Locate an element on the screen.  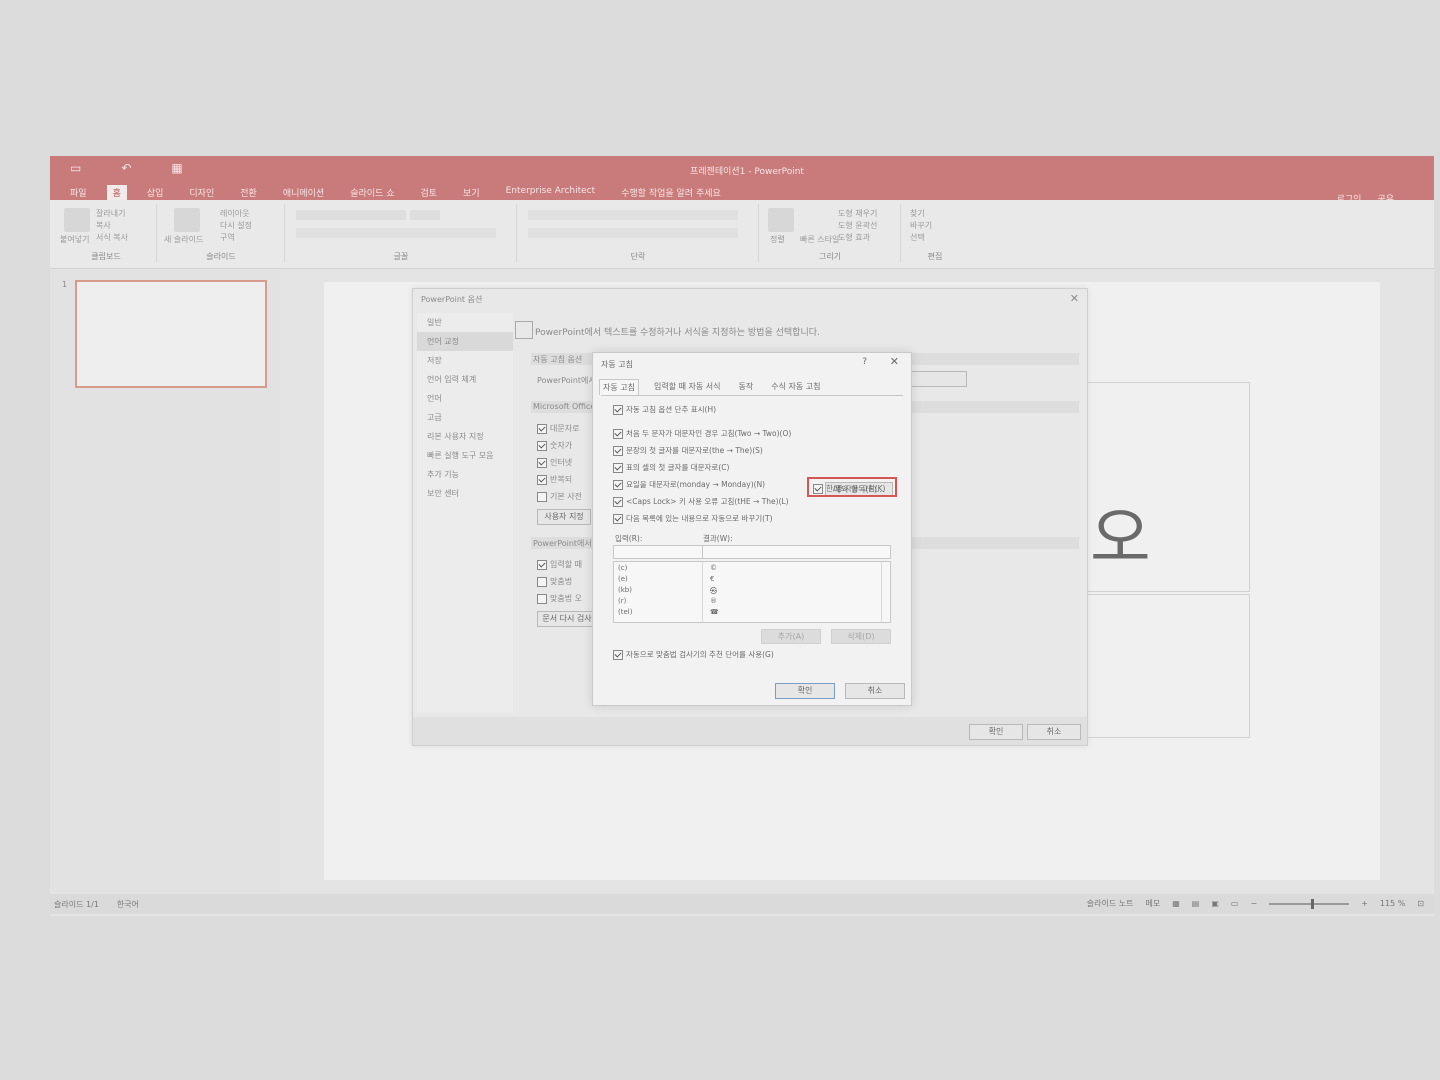
nav-advanced: 고급 is located at coordinates (465, 417).